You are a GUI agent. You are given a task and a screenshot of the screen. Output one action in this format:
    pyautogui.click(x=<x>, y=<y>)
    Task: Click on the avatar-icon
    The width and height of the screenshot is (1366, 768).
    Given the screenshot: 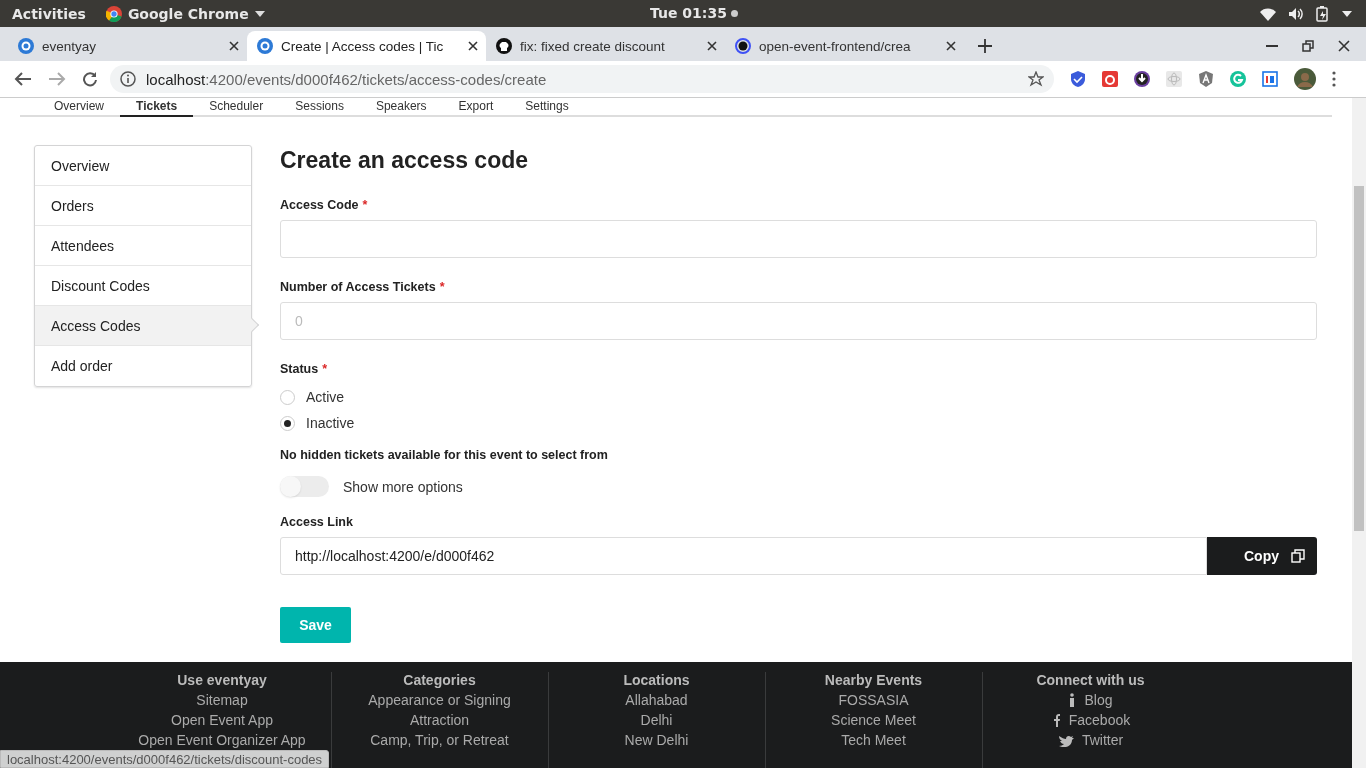 What is the action you would take?
    pyautogui.click(x=1305, y=79)
    